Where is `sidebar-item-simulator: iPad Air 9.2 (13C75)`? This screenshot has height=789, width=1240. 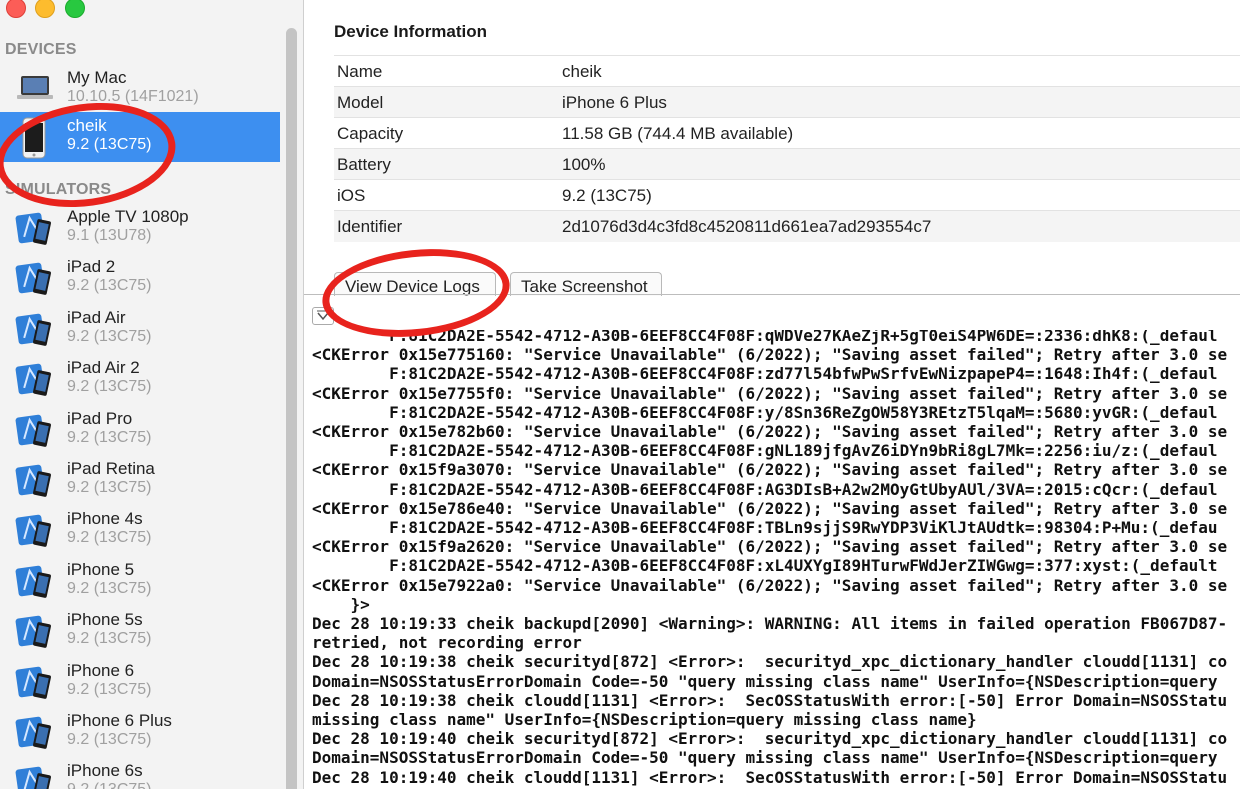
sidebar-item-simulator: iPad Air 9.2 (13C75) is located at coordinates (140, 329).